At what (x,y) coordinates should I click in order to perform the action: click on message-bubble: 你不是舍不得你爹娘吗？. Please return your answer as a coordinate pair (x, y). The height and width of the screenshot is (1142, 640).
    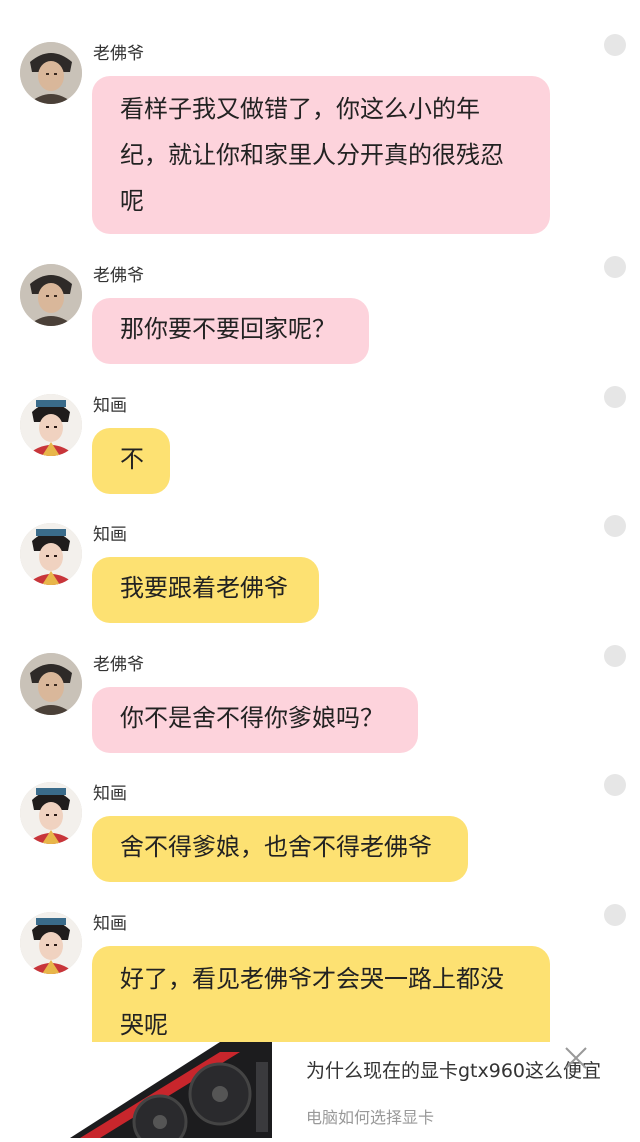
    Looking at the image, I should click on (255, 720).